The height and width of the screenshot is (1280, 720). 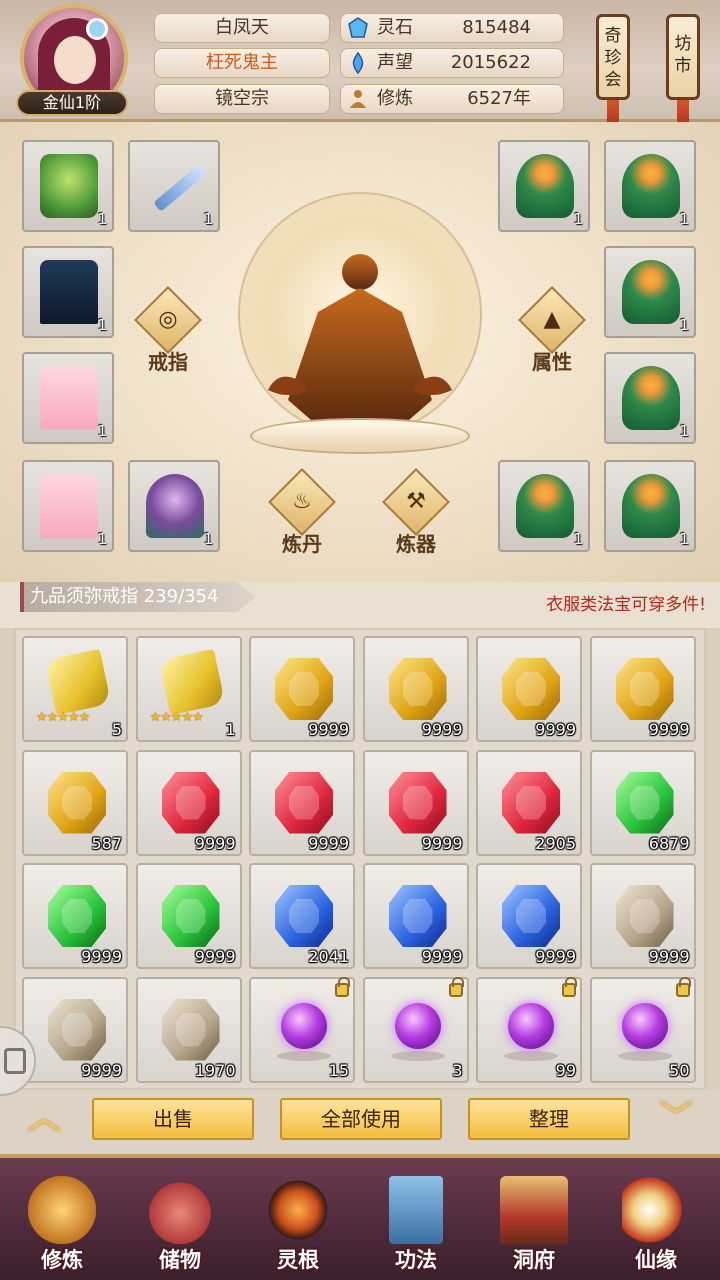 What do you see at coordinates (650, 186) in the screenshot?
I see `equip-slot-right-2: 1` at bounding box center [650, 186].